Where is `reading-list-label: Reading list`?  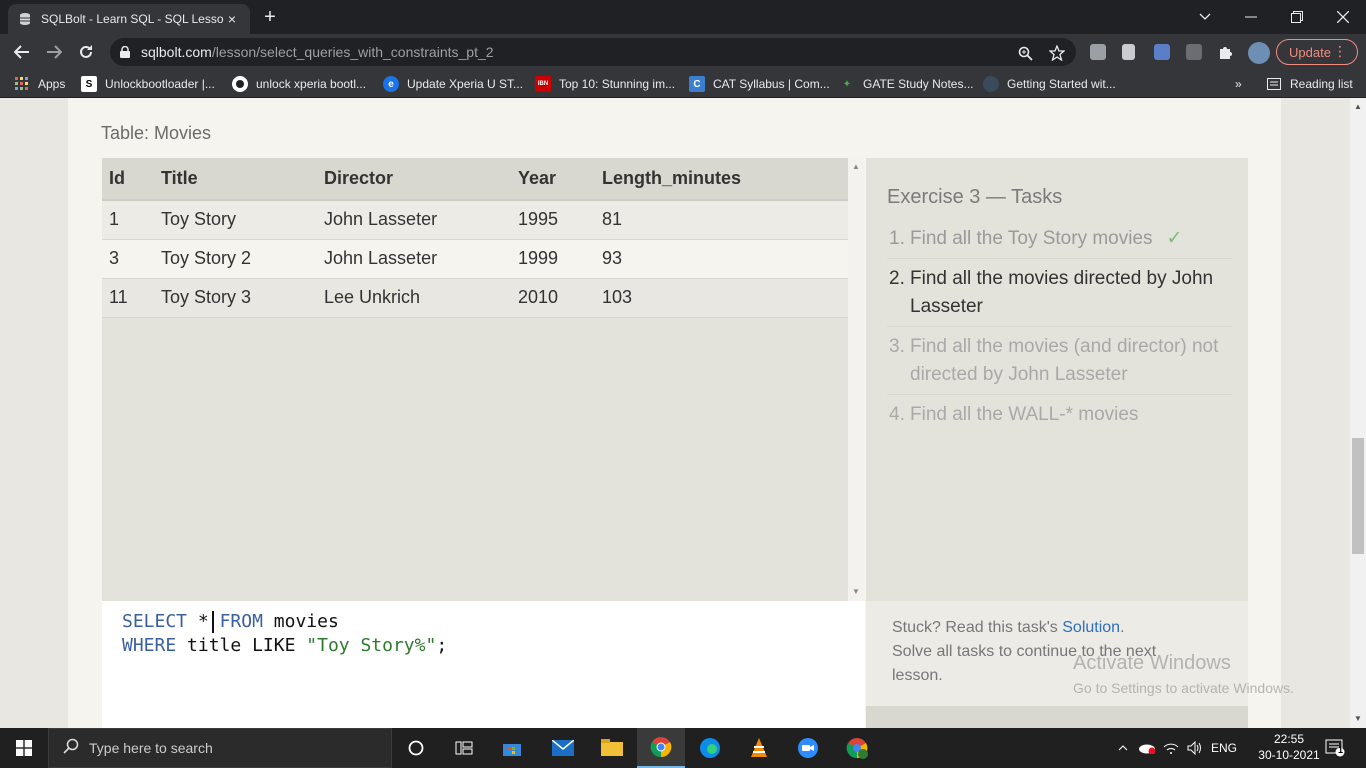 reading-list-label: Reading list is located at coordinates (1321, 84).